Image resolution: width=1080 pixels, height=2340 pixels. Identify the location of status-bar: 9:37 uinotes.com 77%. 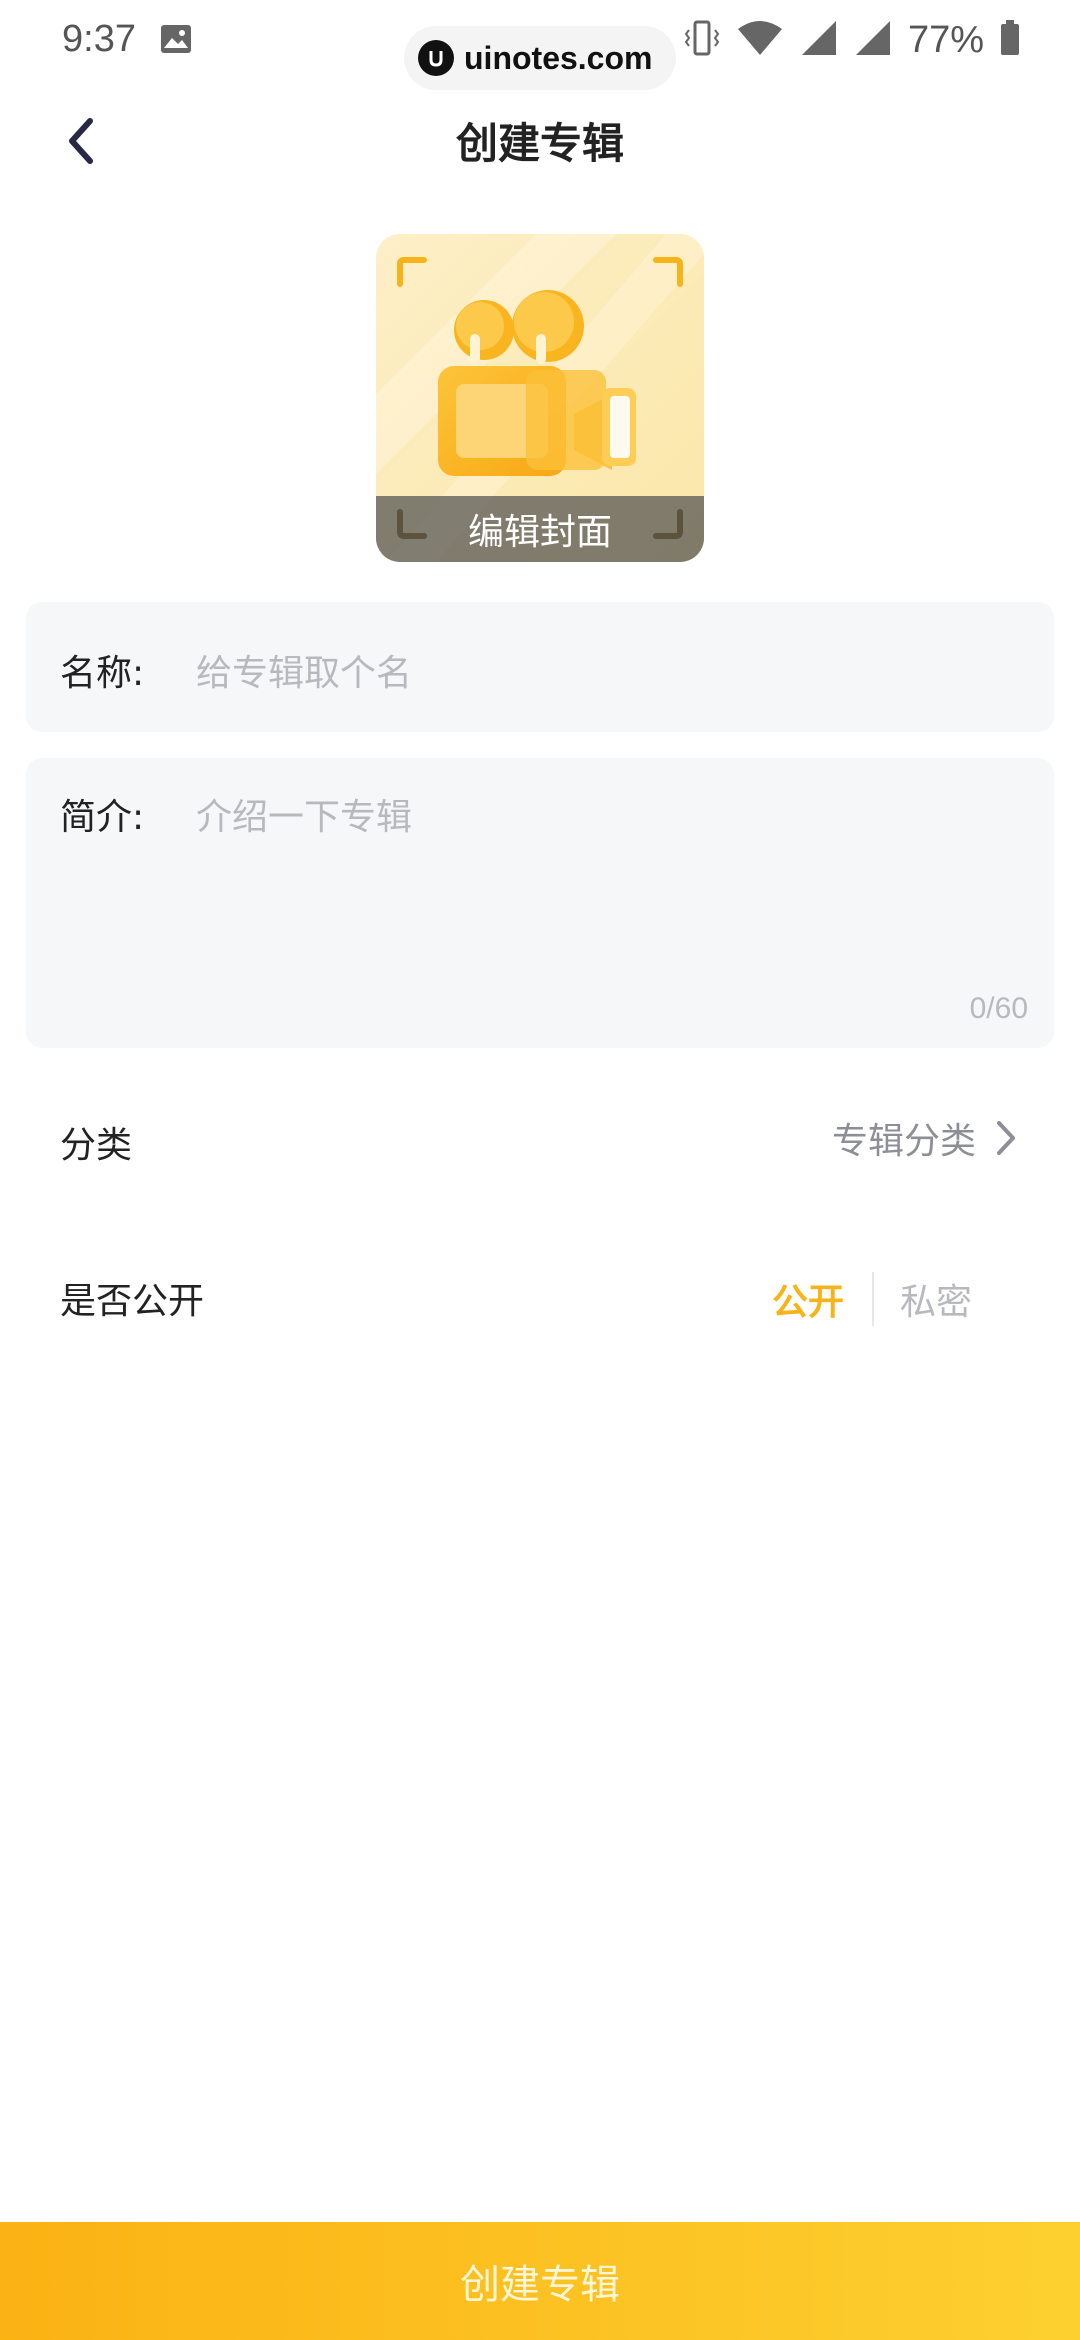
(540, 45).